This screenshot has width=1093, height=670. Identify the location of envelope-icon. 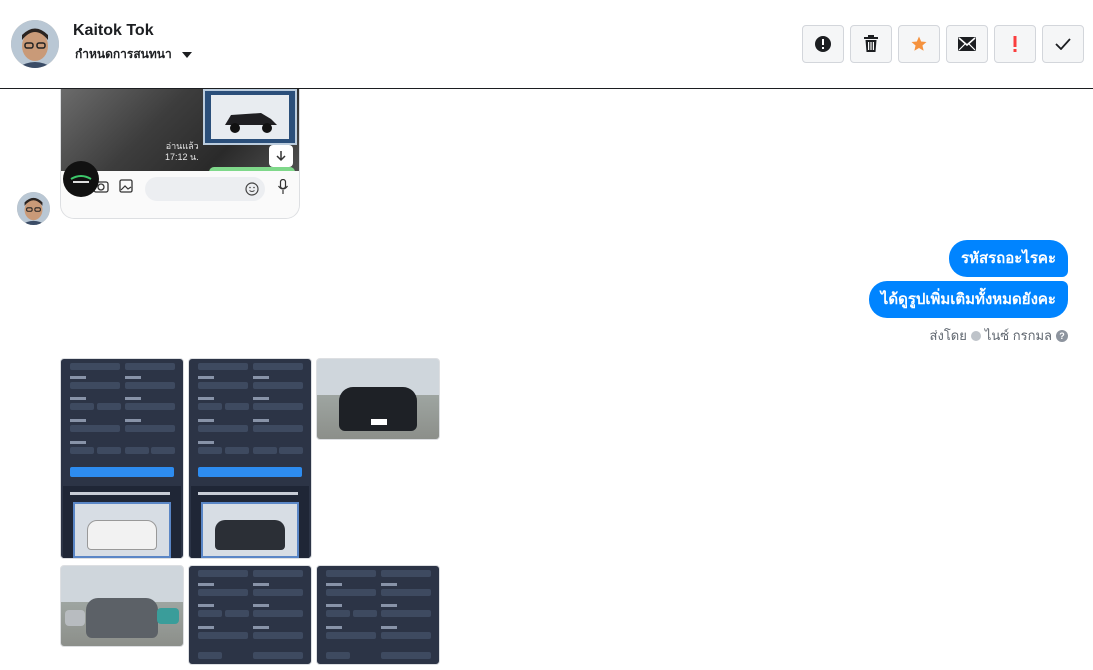
(967, 44).